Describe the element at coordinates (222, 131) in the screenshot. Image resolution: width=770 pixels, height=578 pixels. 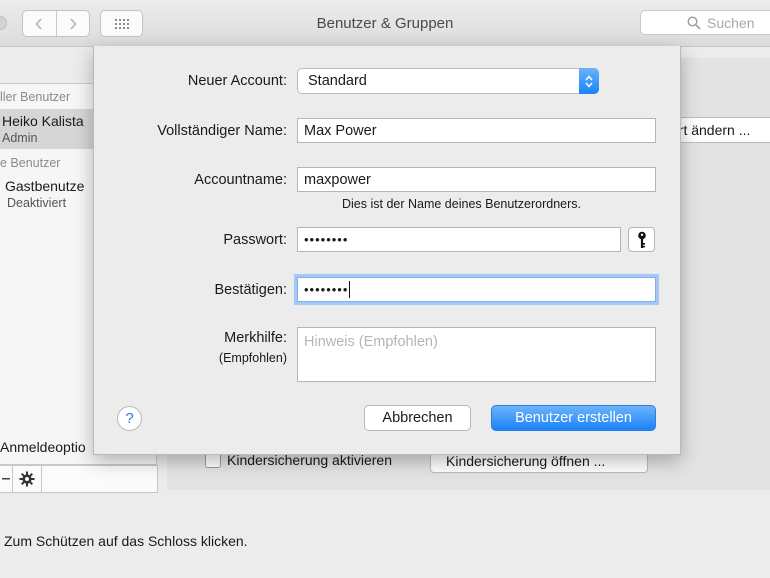
I see `fullname-label: Vollständiger Name:` at that location.